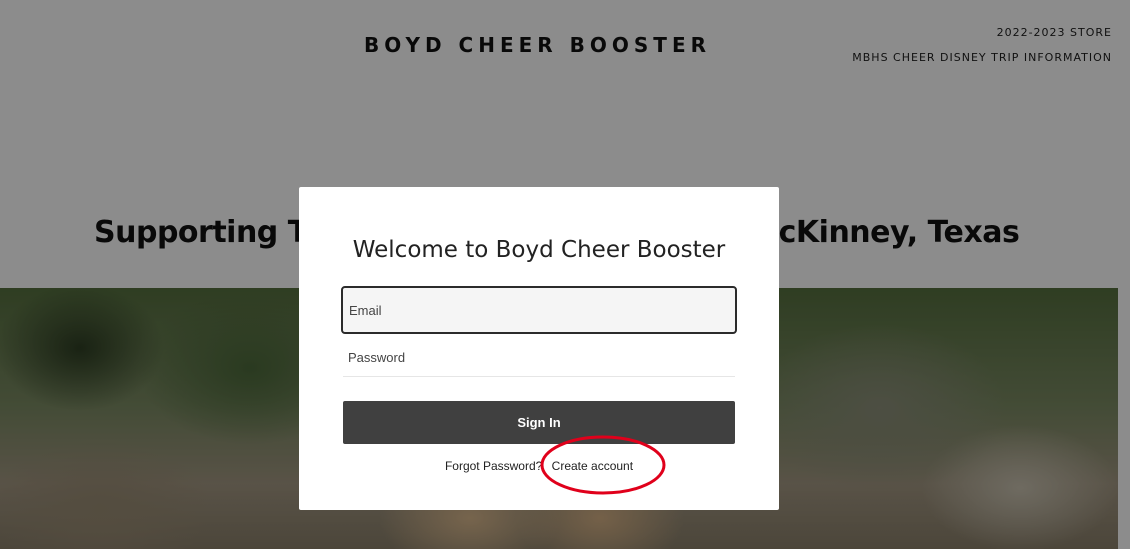  What do you see at coordinates (592, 466) in the screenshot?
I see `create-account-link: Create account` at bounding box center [592, 466].